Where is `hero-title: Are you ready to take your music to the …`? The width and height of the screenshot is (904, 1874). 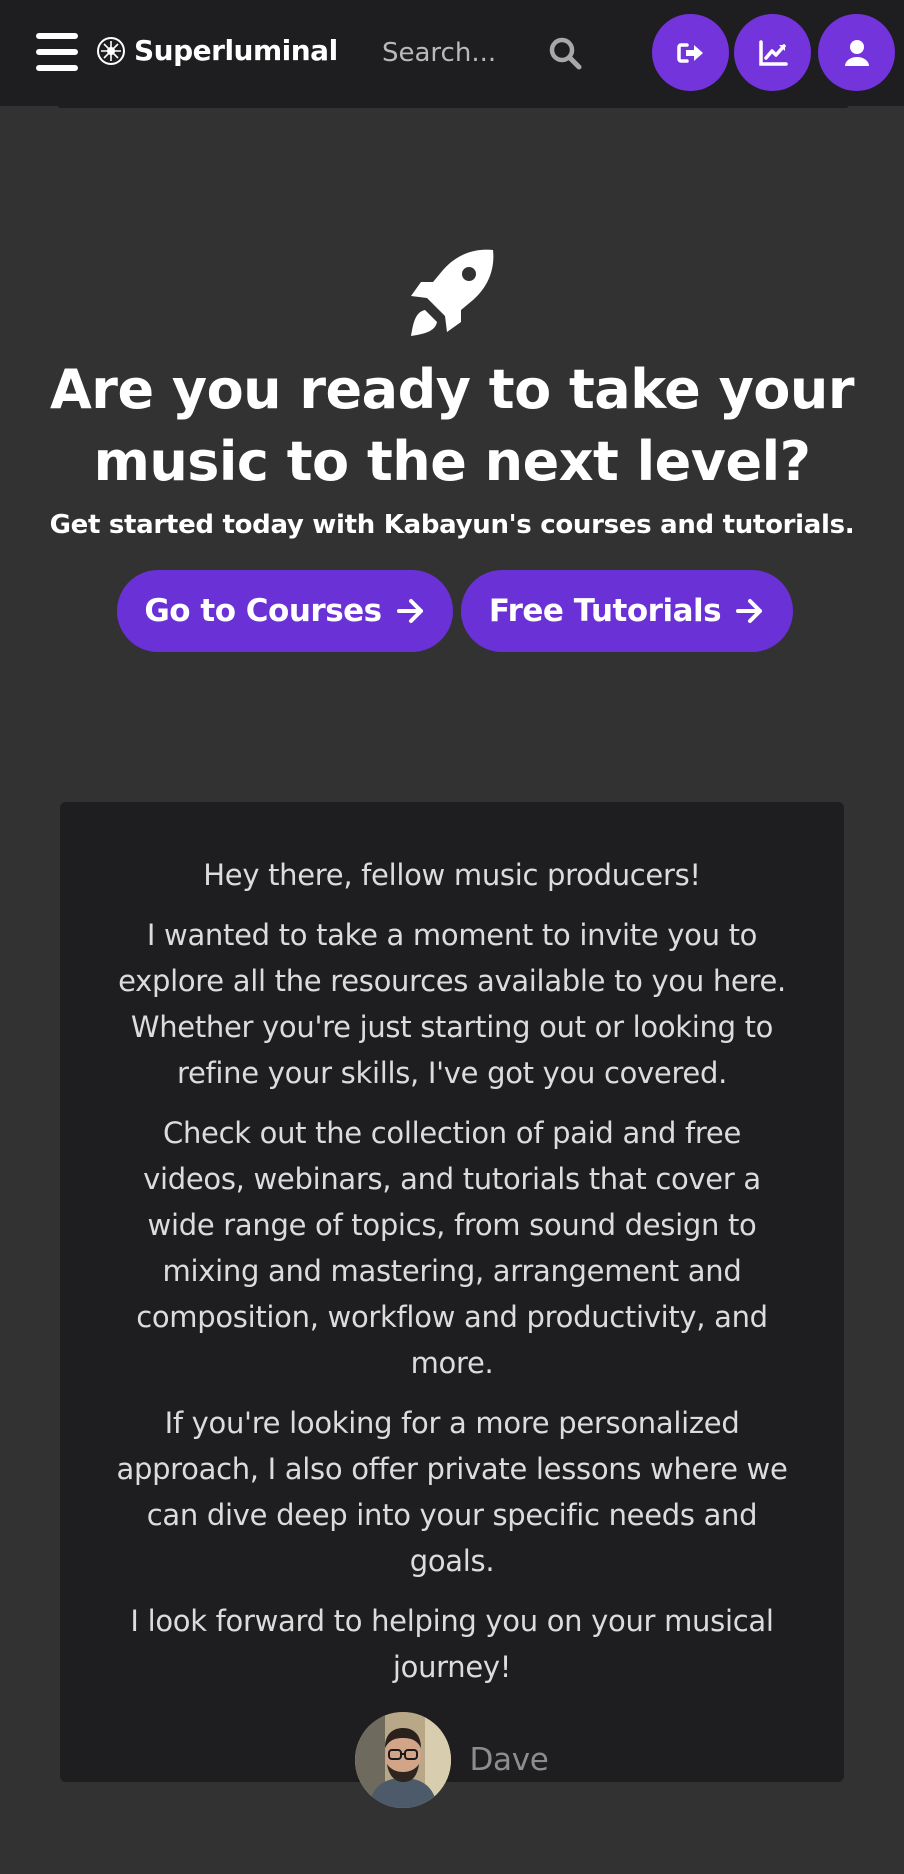 hero-title: Are you ready to take your music to the … is located at coordinates (452, 425).